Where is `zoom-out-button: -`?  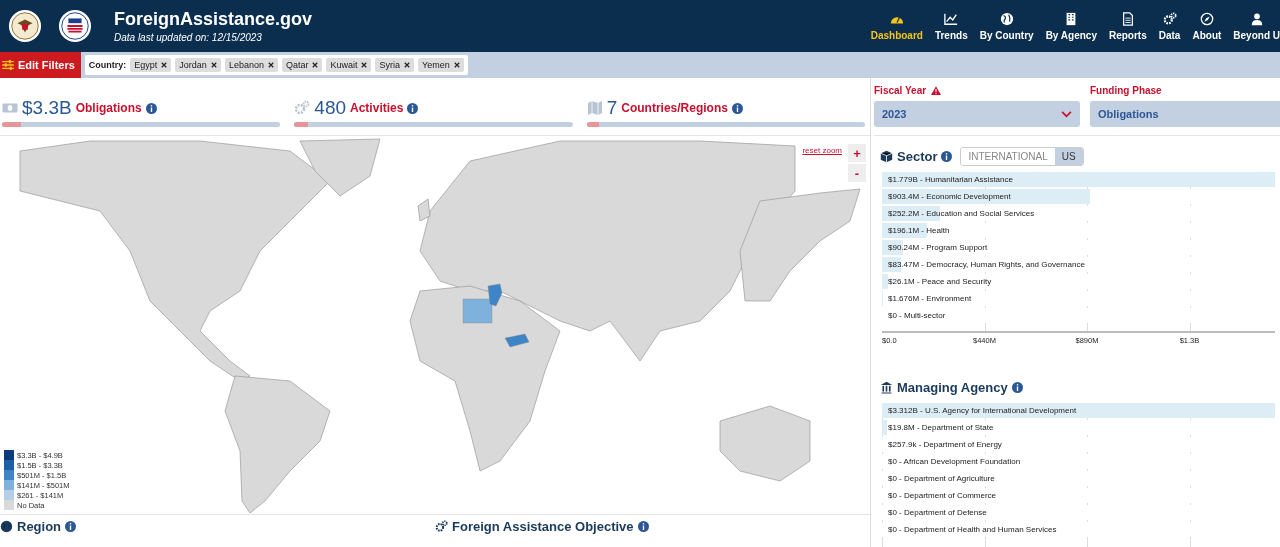
zoom-out-button: - is located at coordinates (857, 173).